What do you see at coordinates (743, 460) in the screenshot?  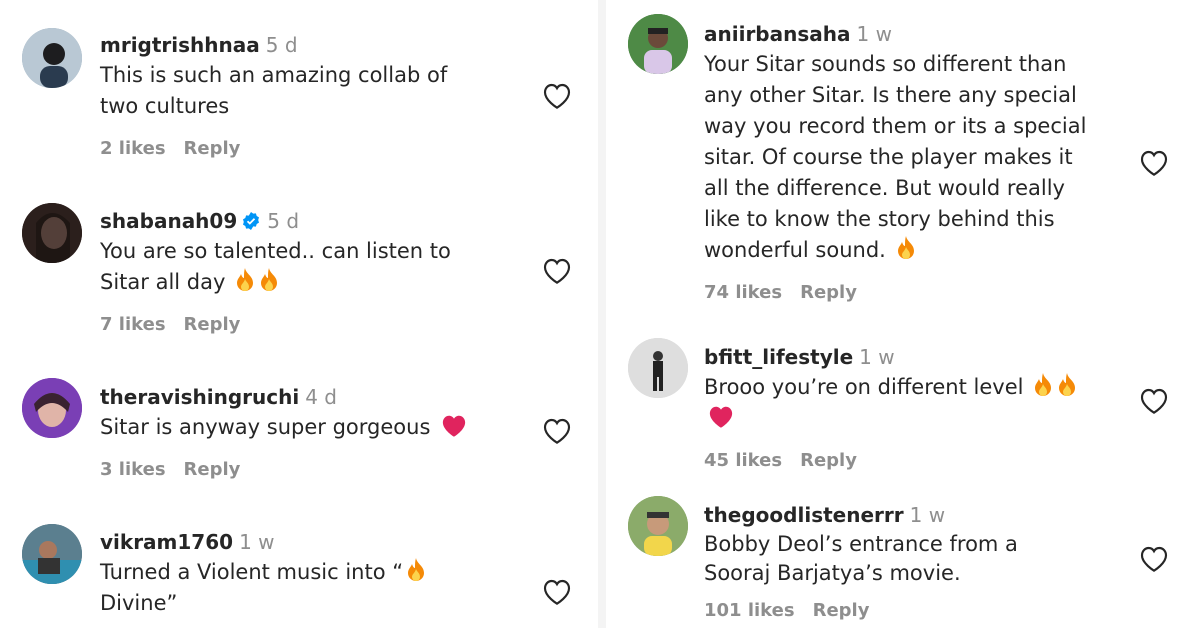 I see `likes-count: 45 likes` at bounding box center [743, 460].